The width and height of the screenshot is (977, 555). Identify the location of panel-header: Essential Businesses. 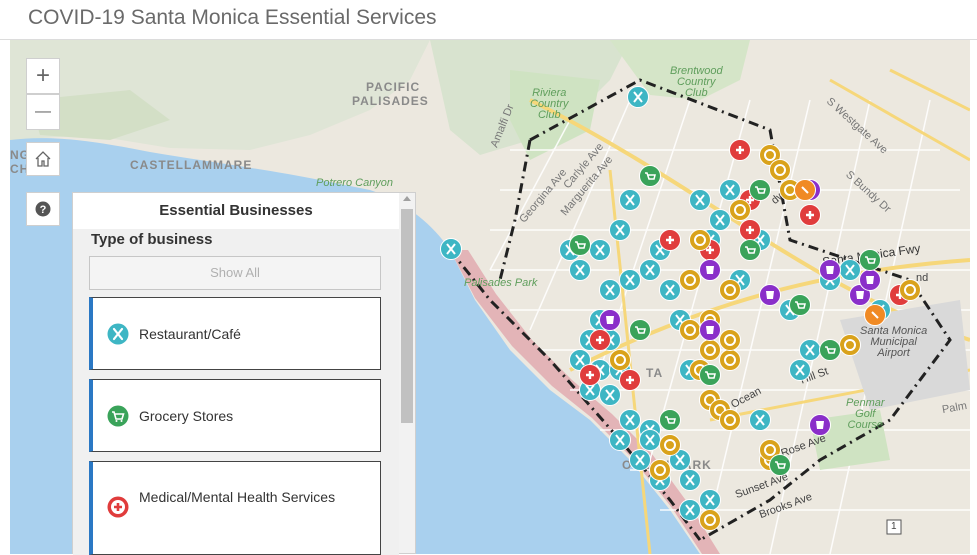
(236, 211).